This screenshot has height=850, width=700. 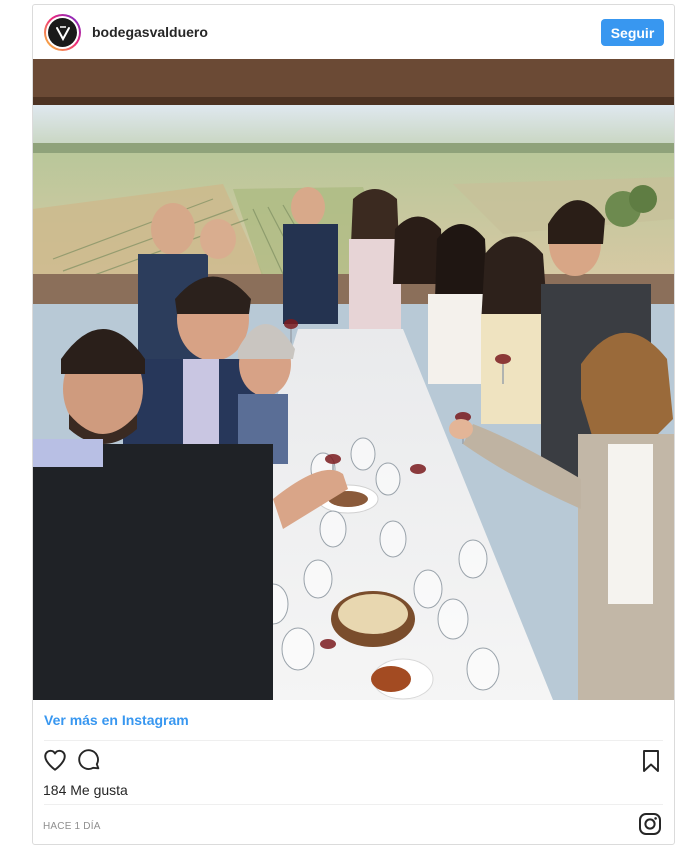 I want to click on heart-icon, so click(x=55, y=762).